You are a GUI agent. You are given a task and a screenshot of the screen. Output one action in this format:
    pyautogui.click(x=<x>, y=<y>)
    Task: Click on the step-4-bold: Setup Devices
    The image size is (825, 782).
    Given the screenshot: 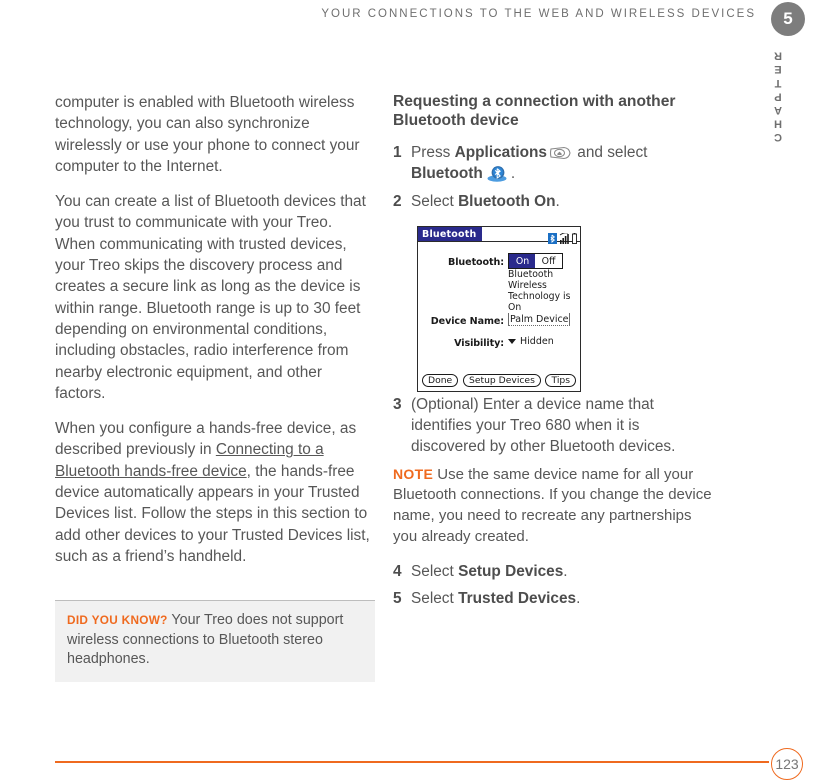 What is the action you would take?
    pyautogui.click(x=511, y=572)
    